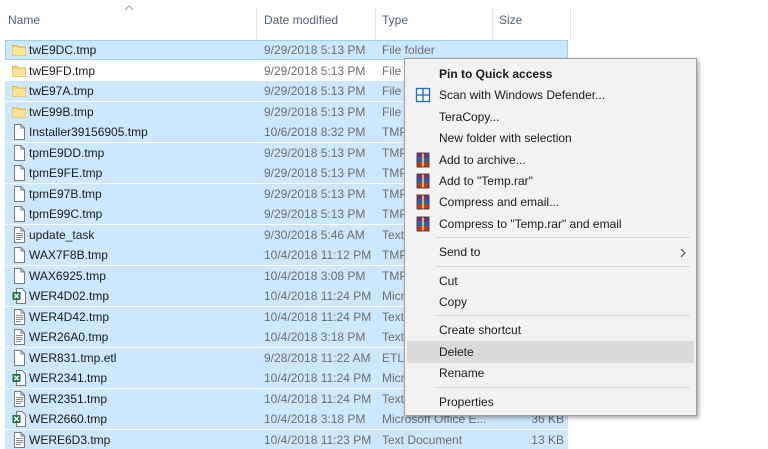  I want to click on file-name: WER26A0.tmp, so click(69, 337).